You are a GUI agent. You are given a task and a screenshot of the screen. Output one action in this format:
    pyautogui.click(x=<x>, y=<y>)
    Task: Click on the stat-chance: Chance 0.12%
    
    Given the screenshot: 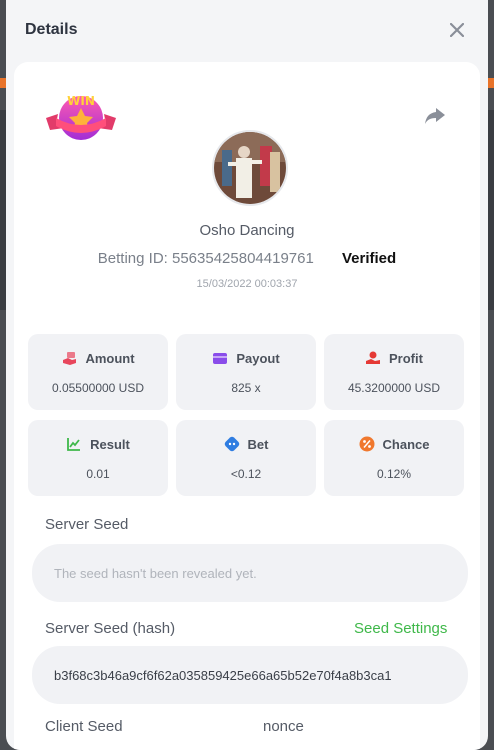 What is the action you would take?
    pyautogui.click(x=394, y=458)
    